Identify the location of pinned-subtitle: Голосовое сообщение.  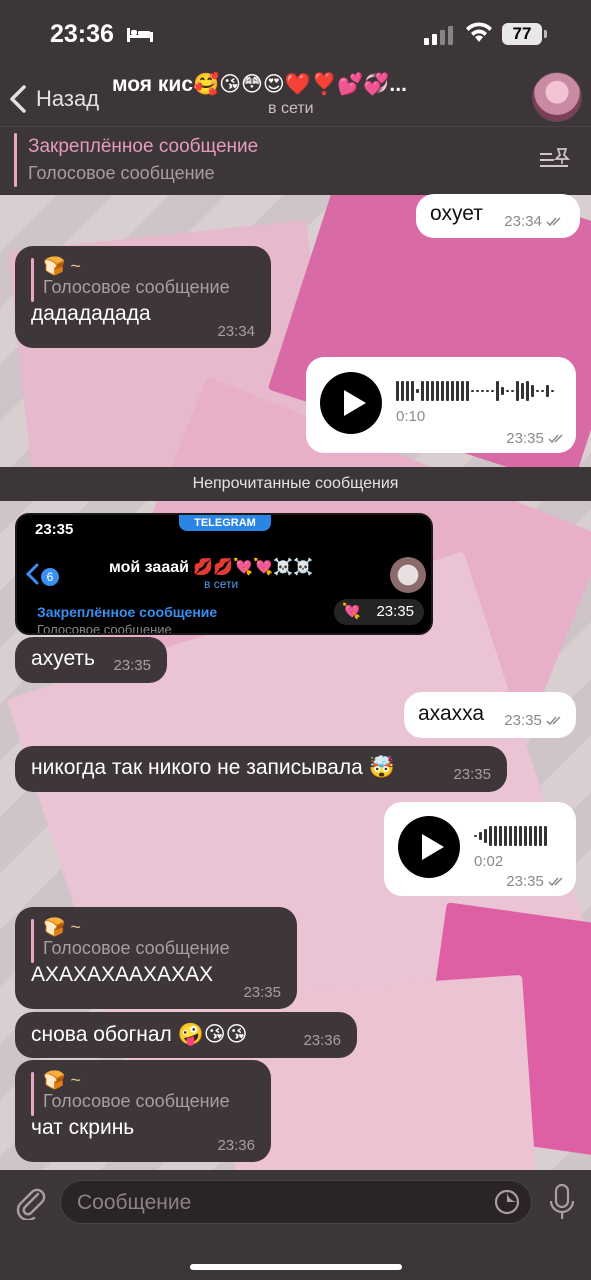
(121, 173).